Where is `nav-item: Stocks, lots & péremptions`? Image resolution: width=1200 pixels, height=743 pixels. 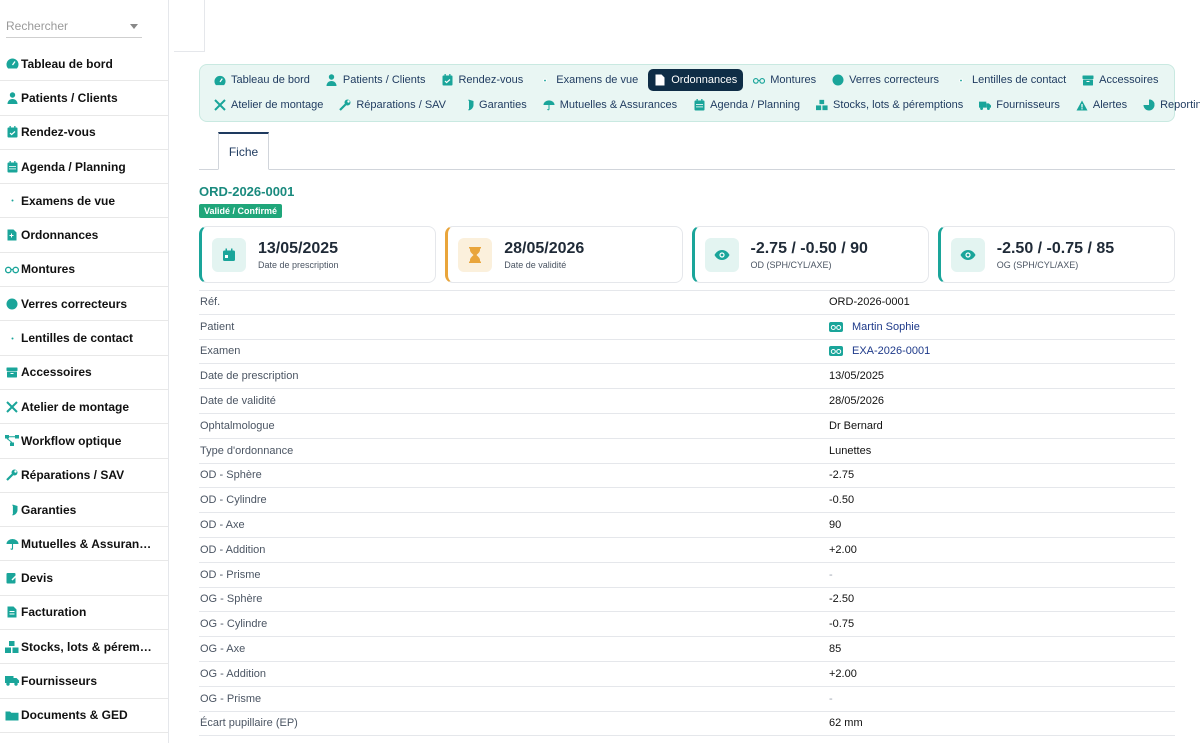
nav-item: Stocks, lots & péremptions is located at coordinates (889, 105).